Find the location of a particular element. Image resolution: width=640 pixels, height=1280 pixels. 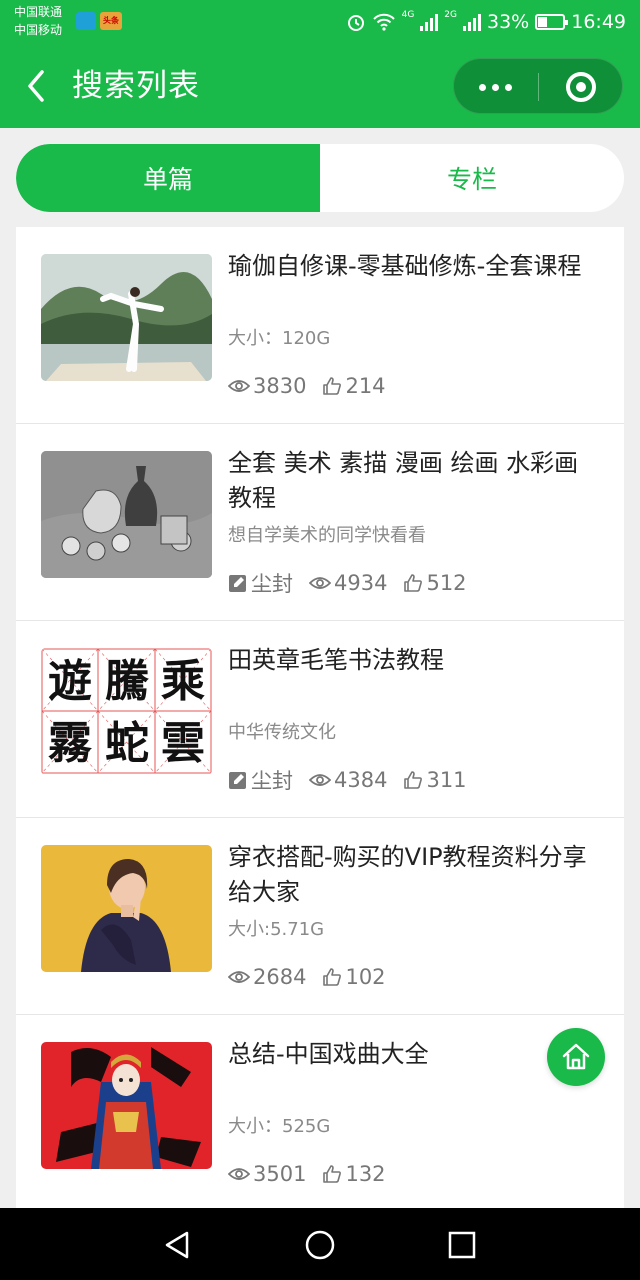

nav-recents-button is located at coordinates (462, 1245).